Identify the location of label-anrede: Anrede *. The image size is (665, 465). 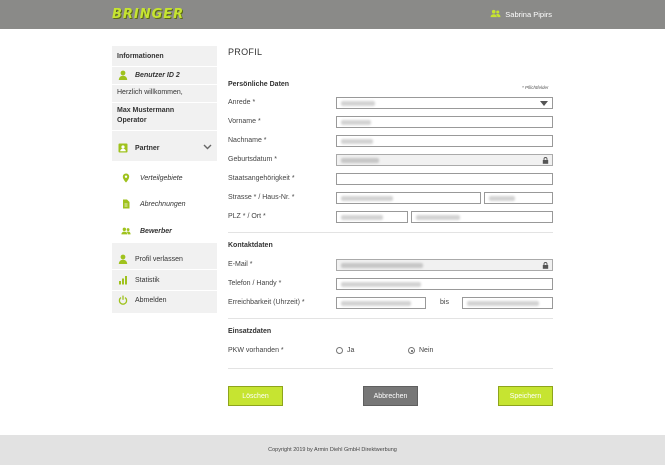
(242, 102).